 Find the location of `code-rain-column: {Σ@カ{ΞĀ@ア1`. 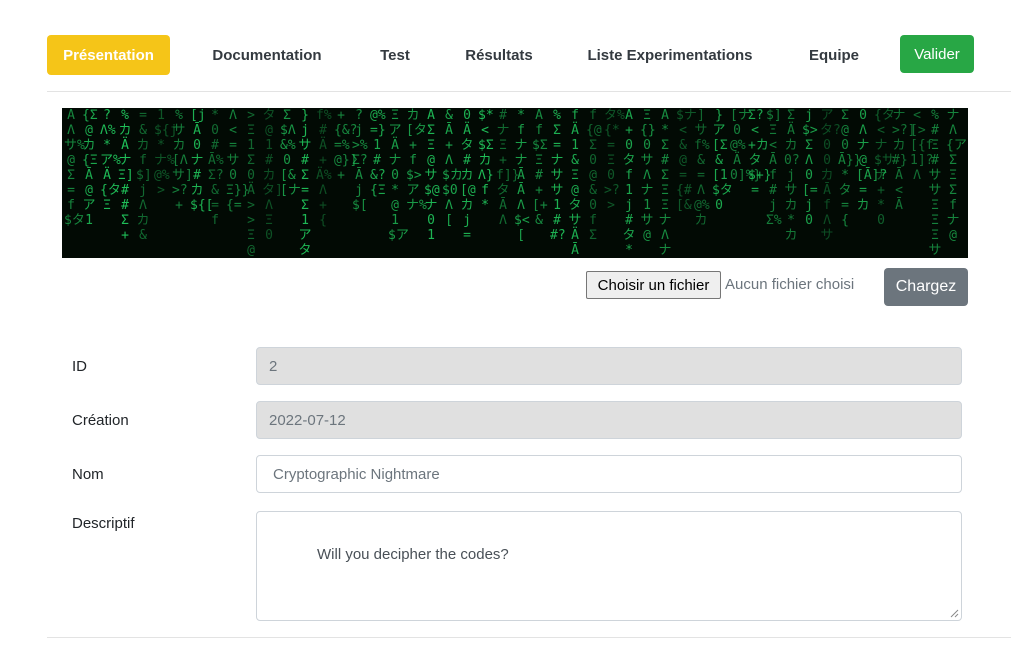

code-rain-column: {Σ@カ{ΞĀ@ア1 is located at coordinates (90, 168).